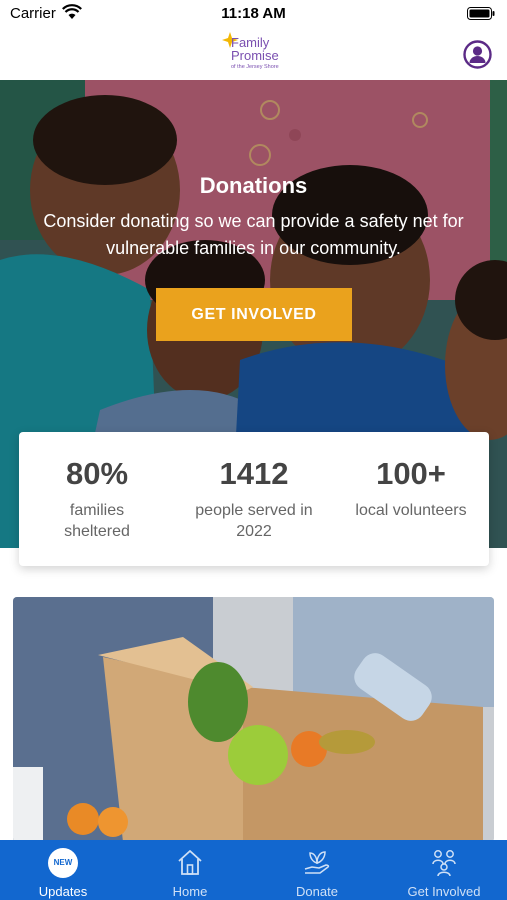  Describe the element at coordinates (255, 67) in the screenshot. I see `logo-text-subtitle: of the Jersey Shore` at that location.